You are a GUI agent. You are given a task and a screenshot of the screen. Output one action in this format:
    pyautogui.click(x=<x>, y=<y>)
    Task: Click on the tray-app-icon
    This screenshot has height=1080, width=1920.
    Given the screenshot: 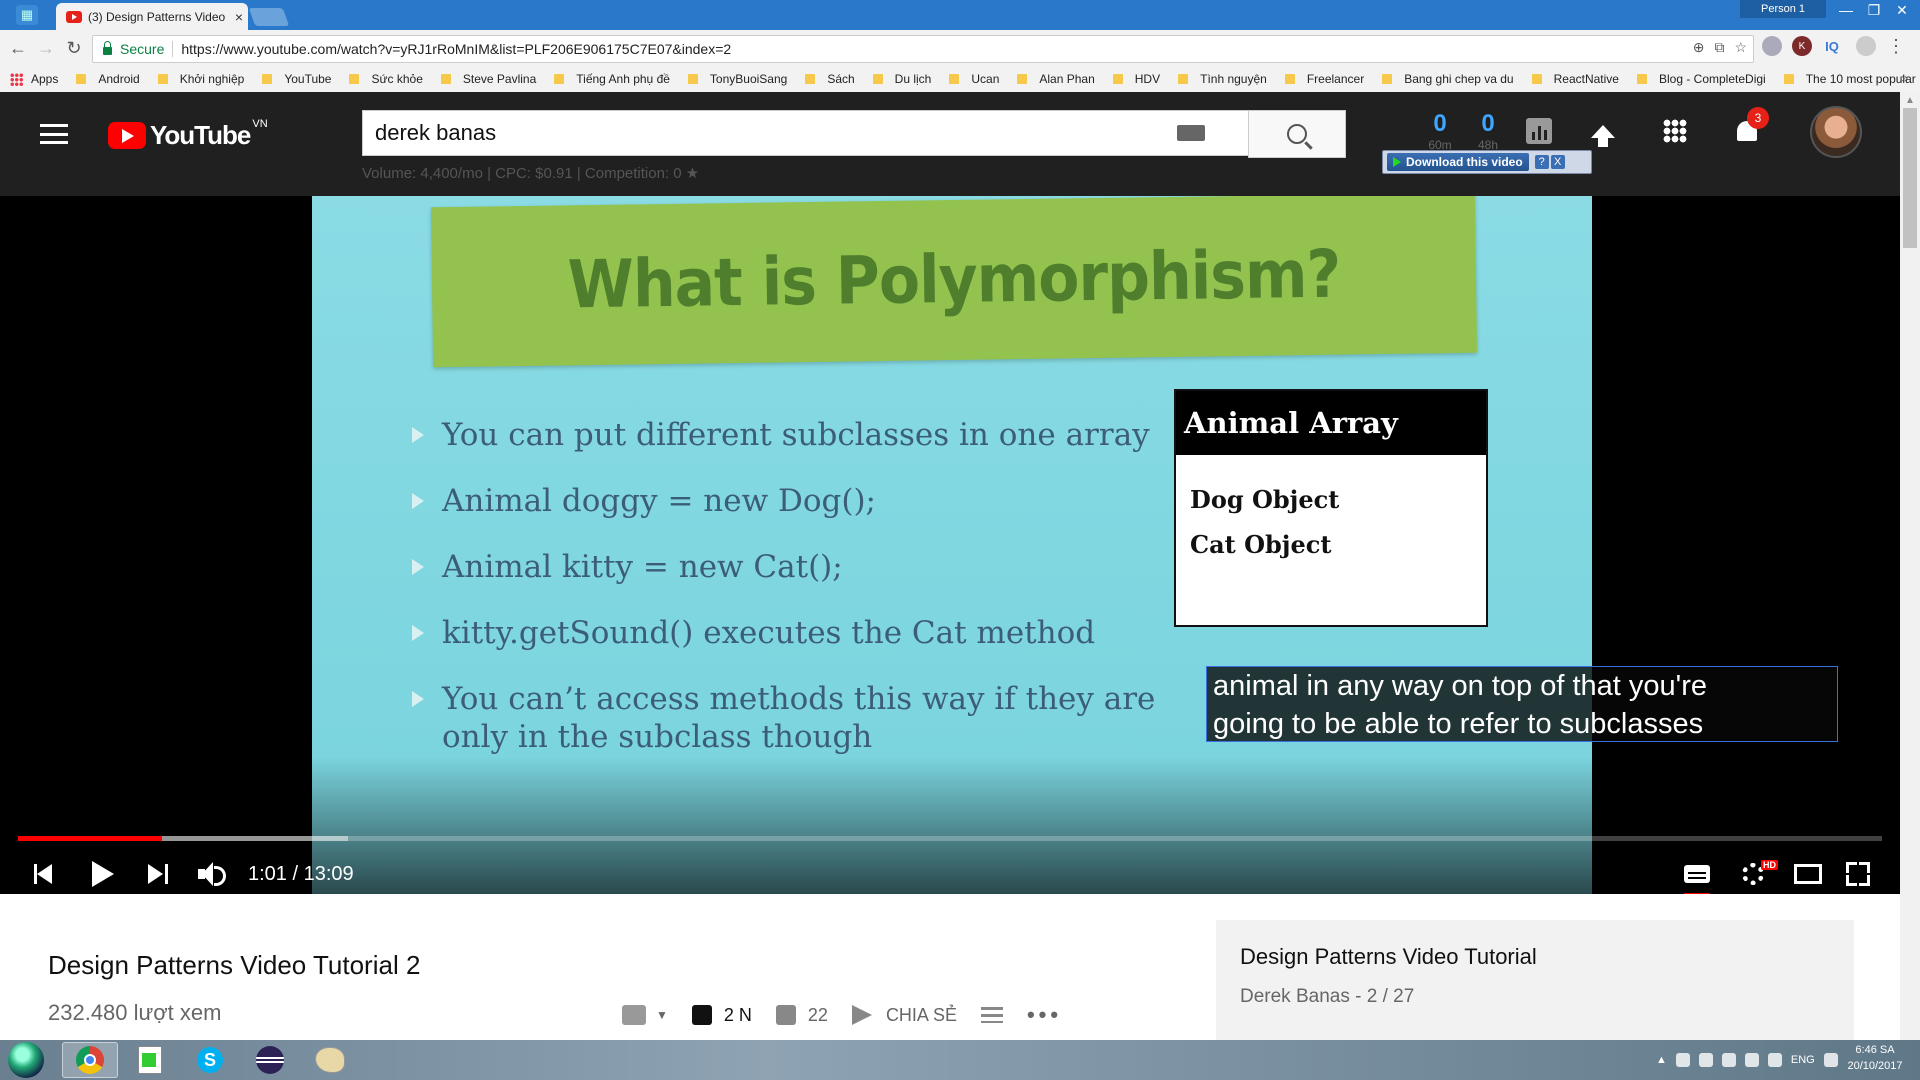 What is the action you would take?
    pyautogui.click(x=1682, y=1060)
    